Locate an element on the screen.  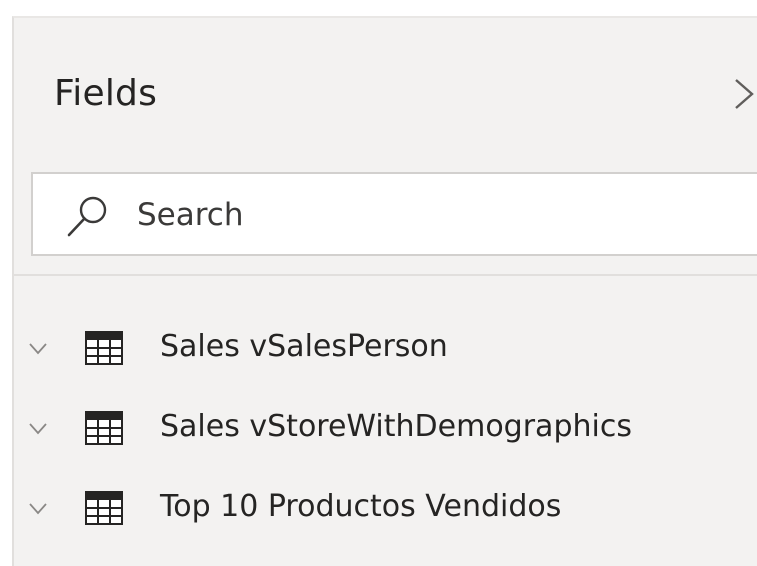
field-table-label: Top 10 Productos Vendidos is located at coordinates (361, 506).